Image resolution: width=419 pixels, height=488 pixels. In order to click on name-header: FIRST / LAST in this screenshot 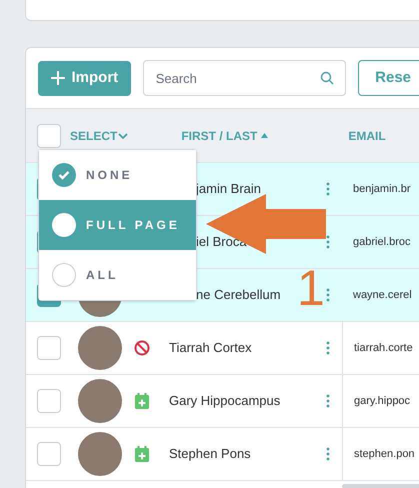, I will do `click(224, 135)`.